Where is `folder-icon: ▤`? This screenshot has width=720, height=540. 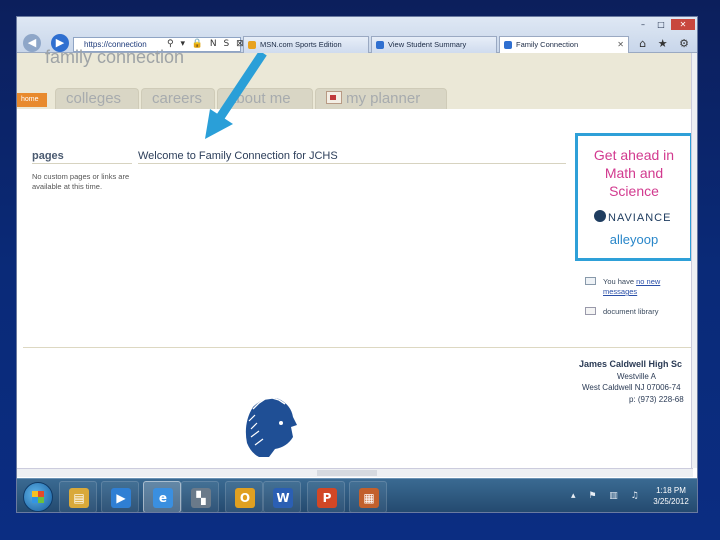
folder-icon: ▤ is located at coordinates (79, 498).